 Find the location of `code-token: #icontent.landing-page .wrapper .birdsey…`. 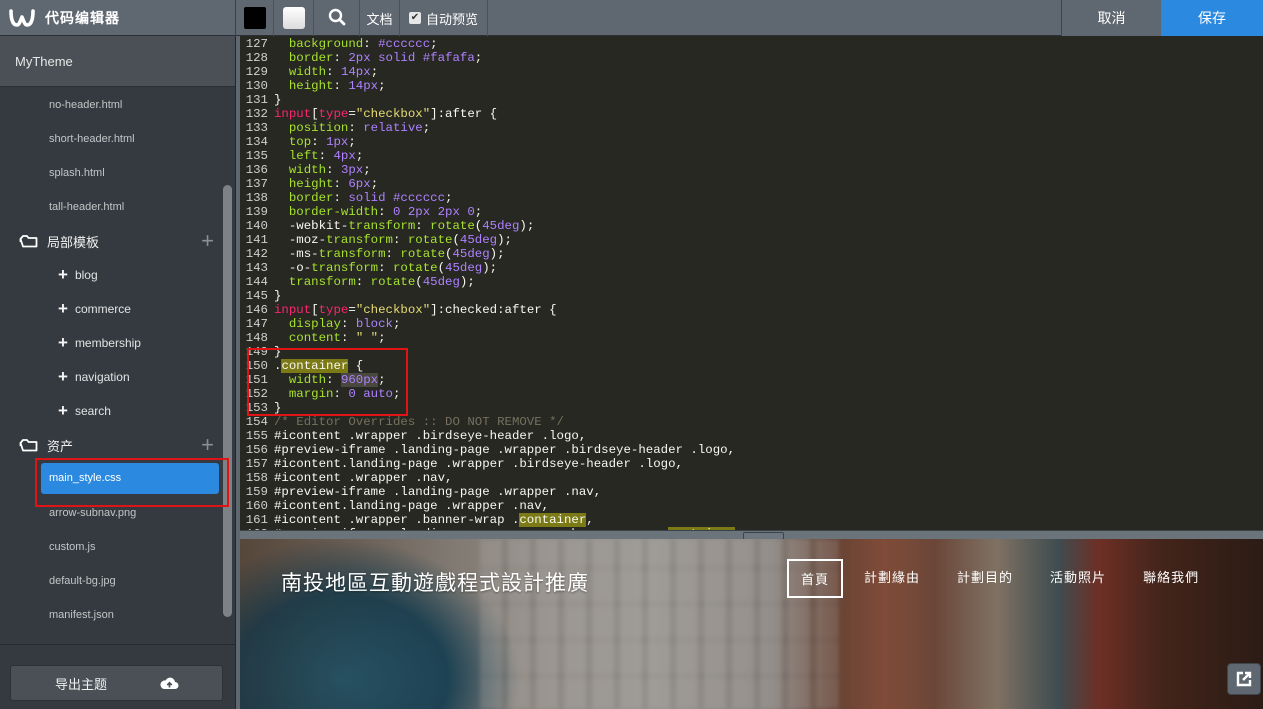

code-token: #icontent.landing-page .wrapper .birdsey… is located at coordinates (478, 464).